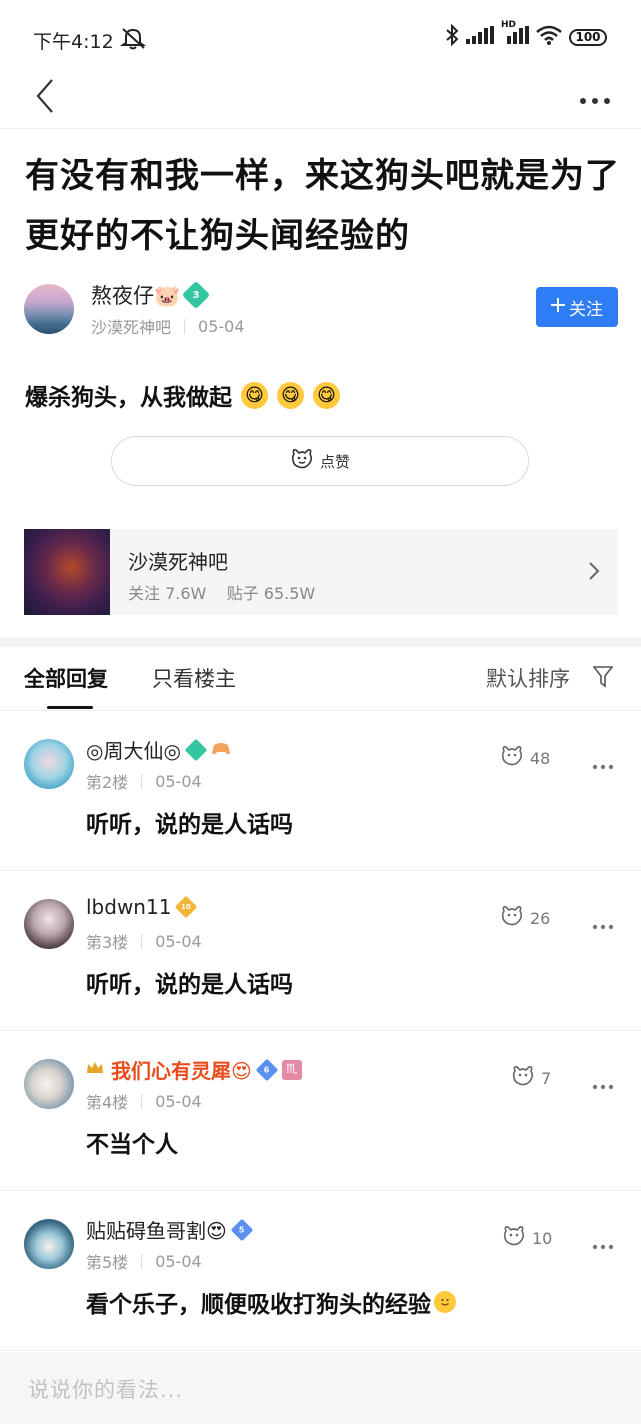  I want to click on comment-text: 听听，说的是人话吗, so click(189, 825).